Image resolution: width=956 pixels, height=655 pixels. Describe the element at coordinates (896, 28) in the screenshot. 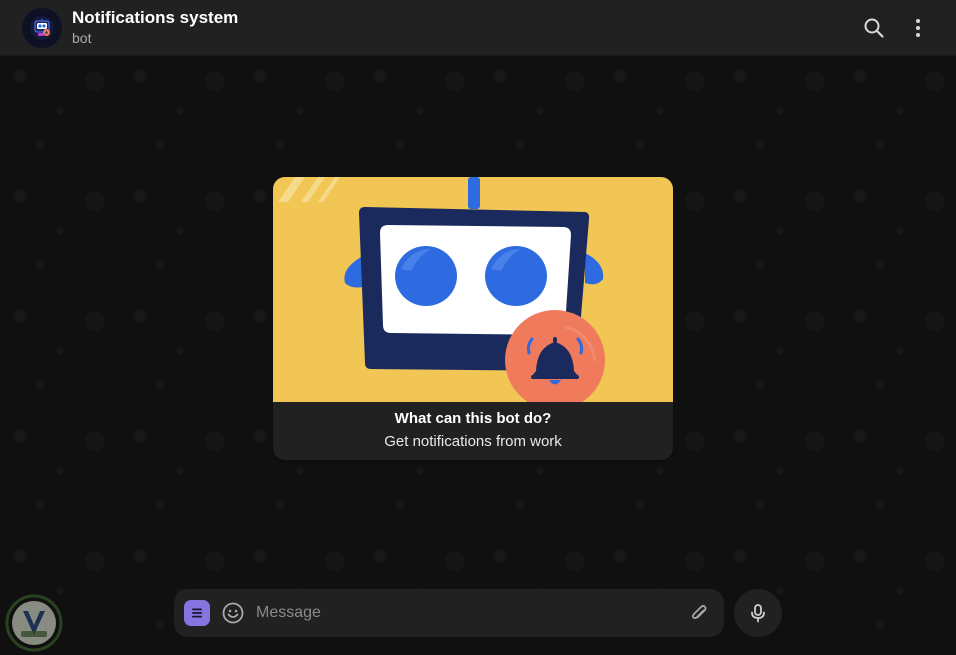

I see `header-actions` at that location.